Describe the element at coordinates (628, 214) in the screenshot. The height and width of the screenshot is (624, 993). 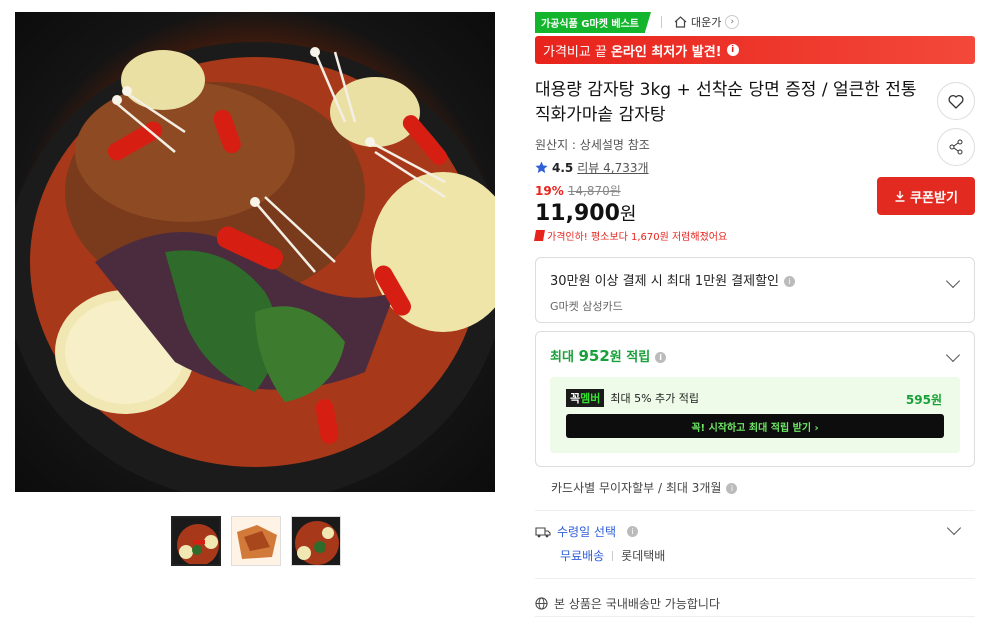
I see `currency-unit: 원` at that location.